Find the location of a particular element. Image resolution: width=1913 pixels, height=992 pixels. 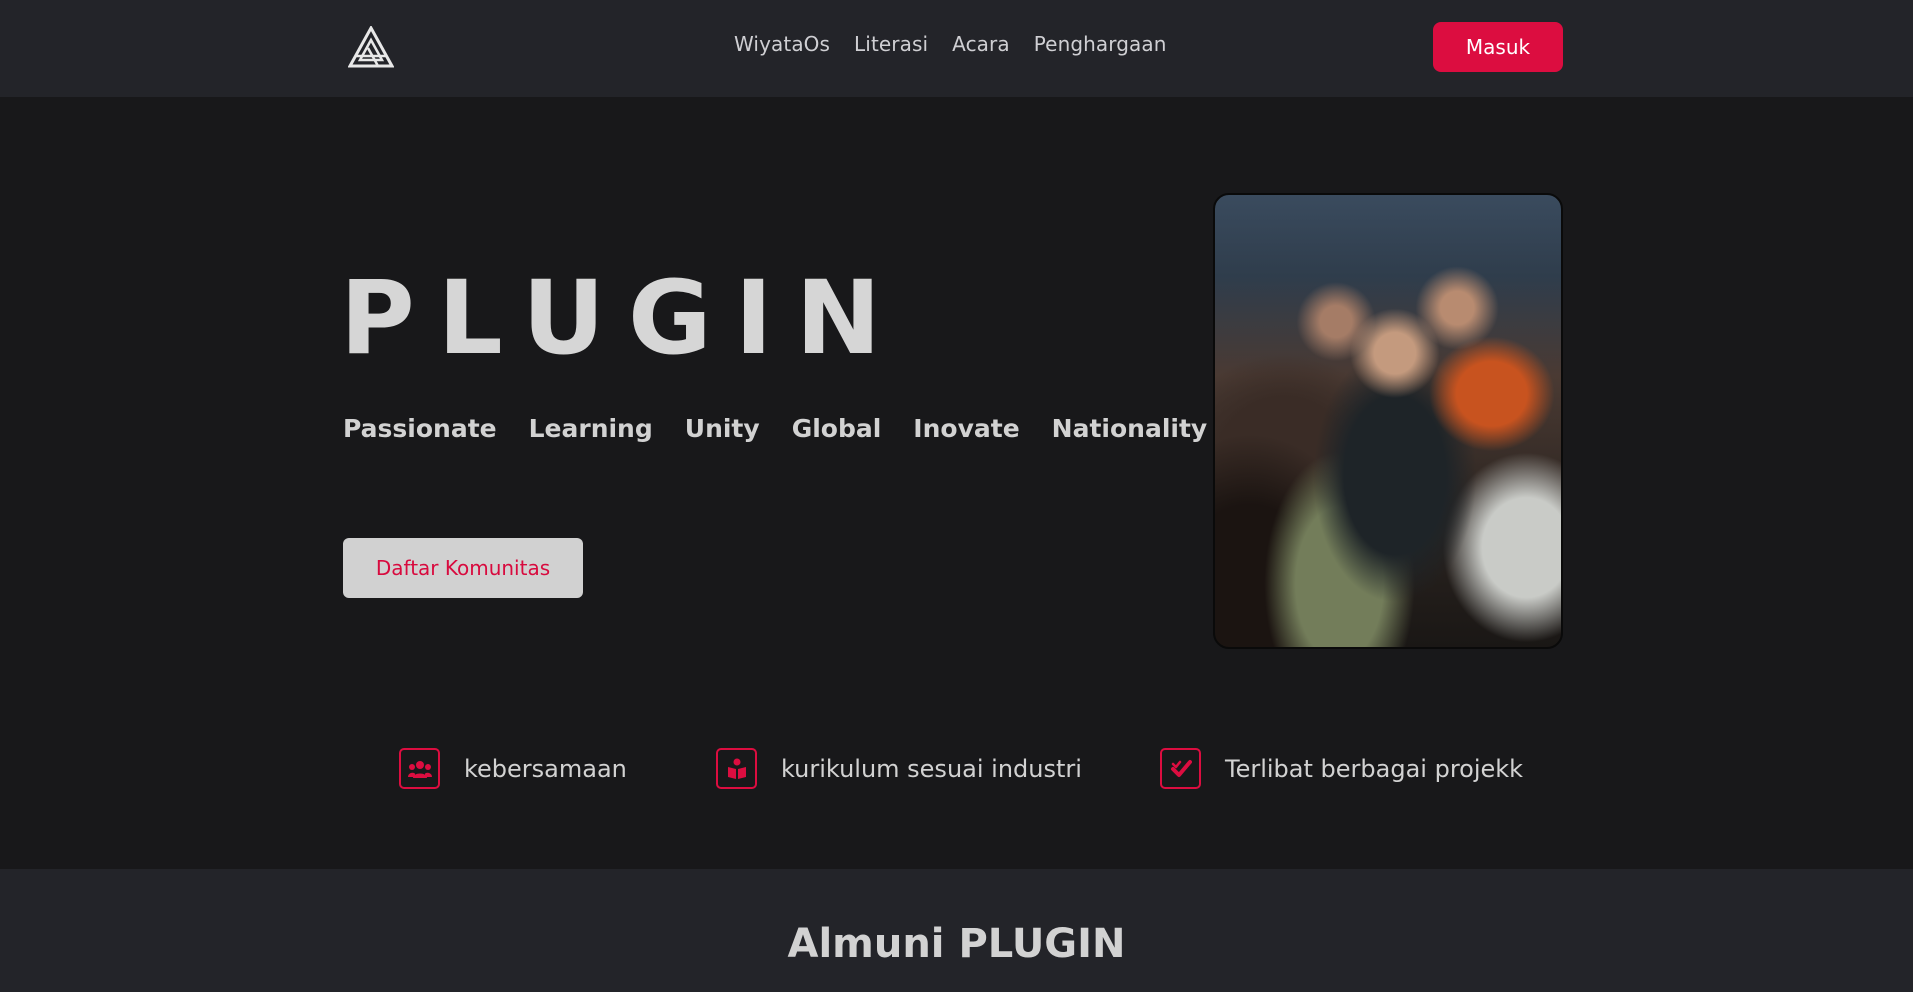

value-inovate: Inovate is located at coordinates (966, 428).